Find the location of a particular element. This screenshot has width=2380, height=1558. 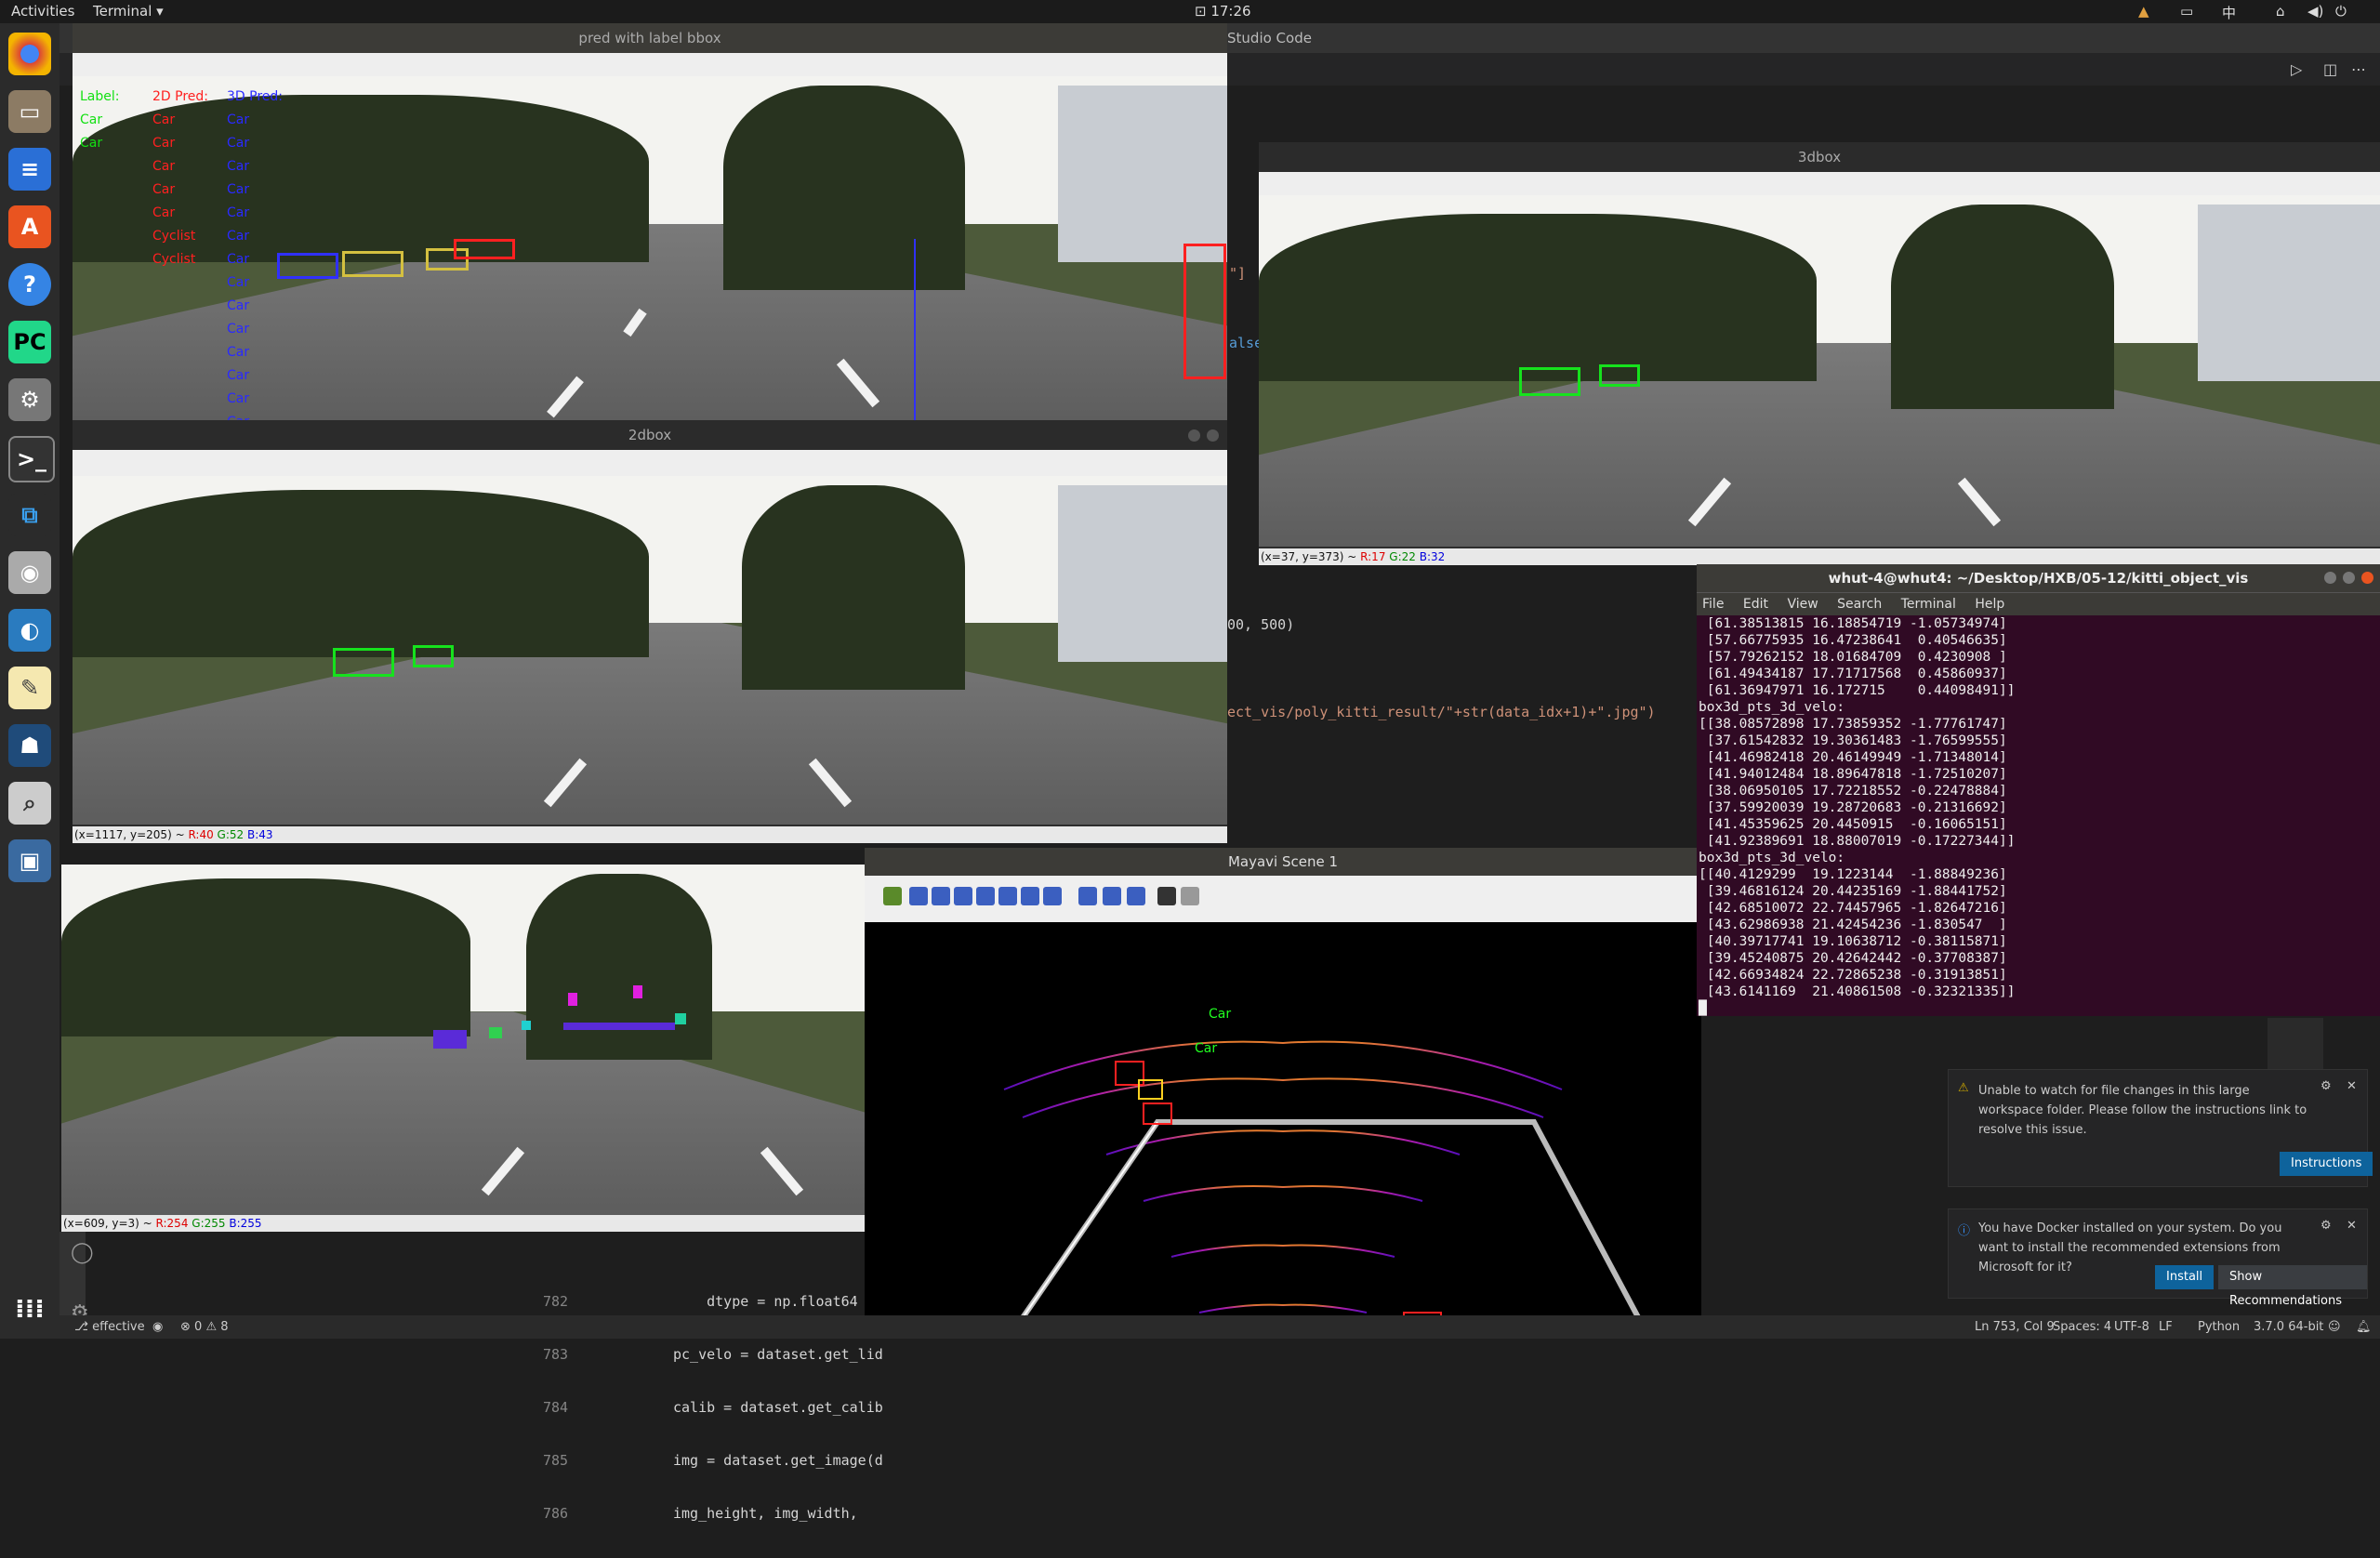

input-method: 中 is located at coordinates (2229, 12).